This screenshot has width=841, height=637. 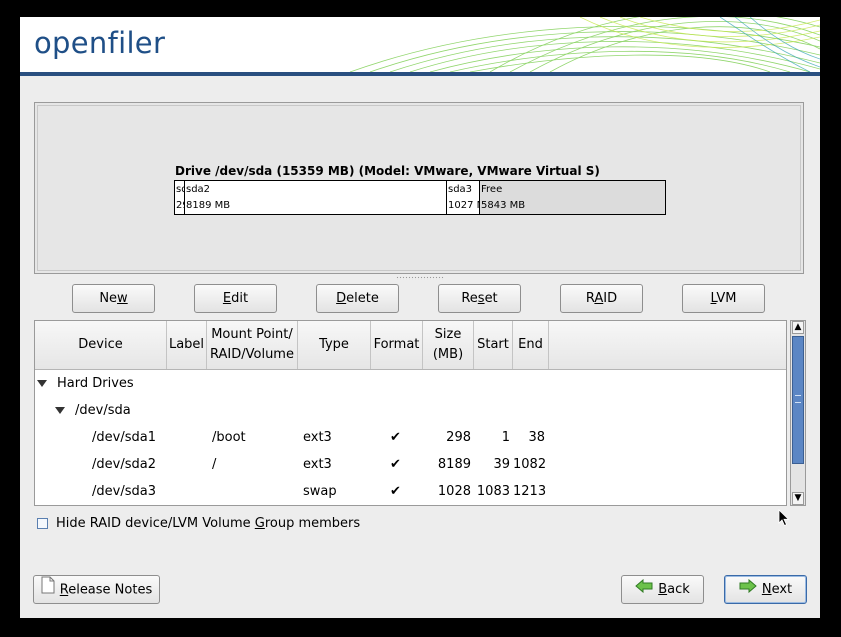 I want to click on raid-button: RAID, so click(x=601, y=298).